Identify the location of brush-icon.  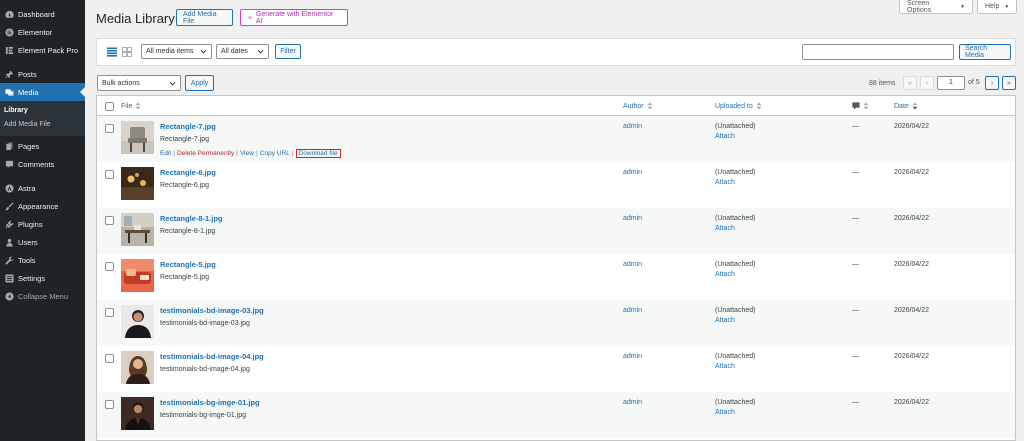
(9, 206).